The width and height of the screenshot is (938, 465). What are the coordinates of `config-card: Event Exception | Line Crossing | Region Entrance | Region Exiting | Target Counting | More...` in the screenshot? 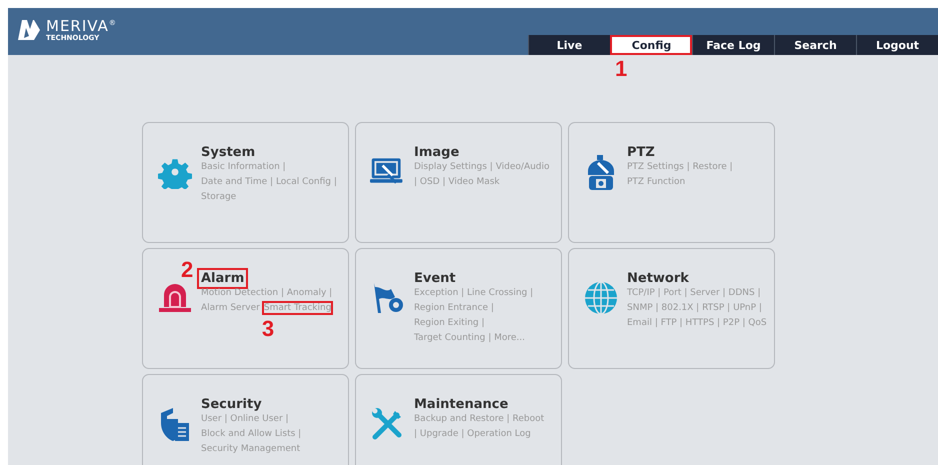 It's located at (458, 308).